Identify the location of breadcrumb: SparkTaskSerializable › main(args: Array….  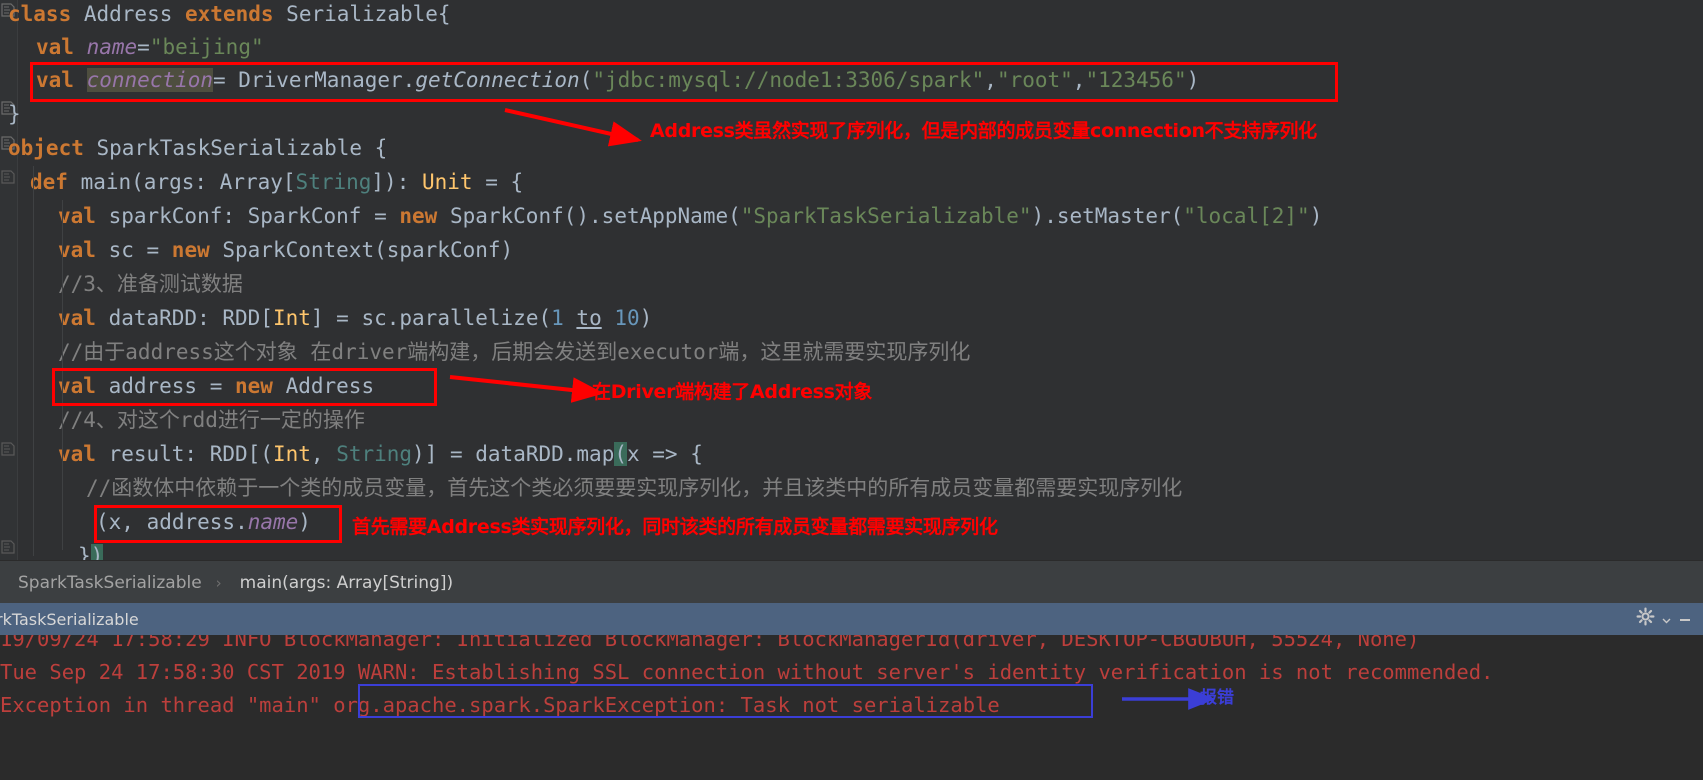
(851, 582).